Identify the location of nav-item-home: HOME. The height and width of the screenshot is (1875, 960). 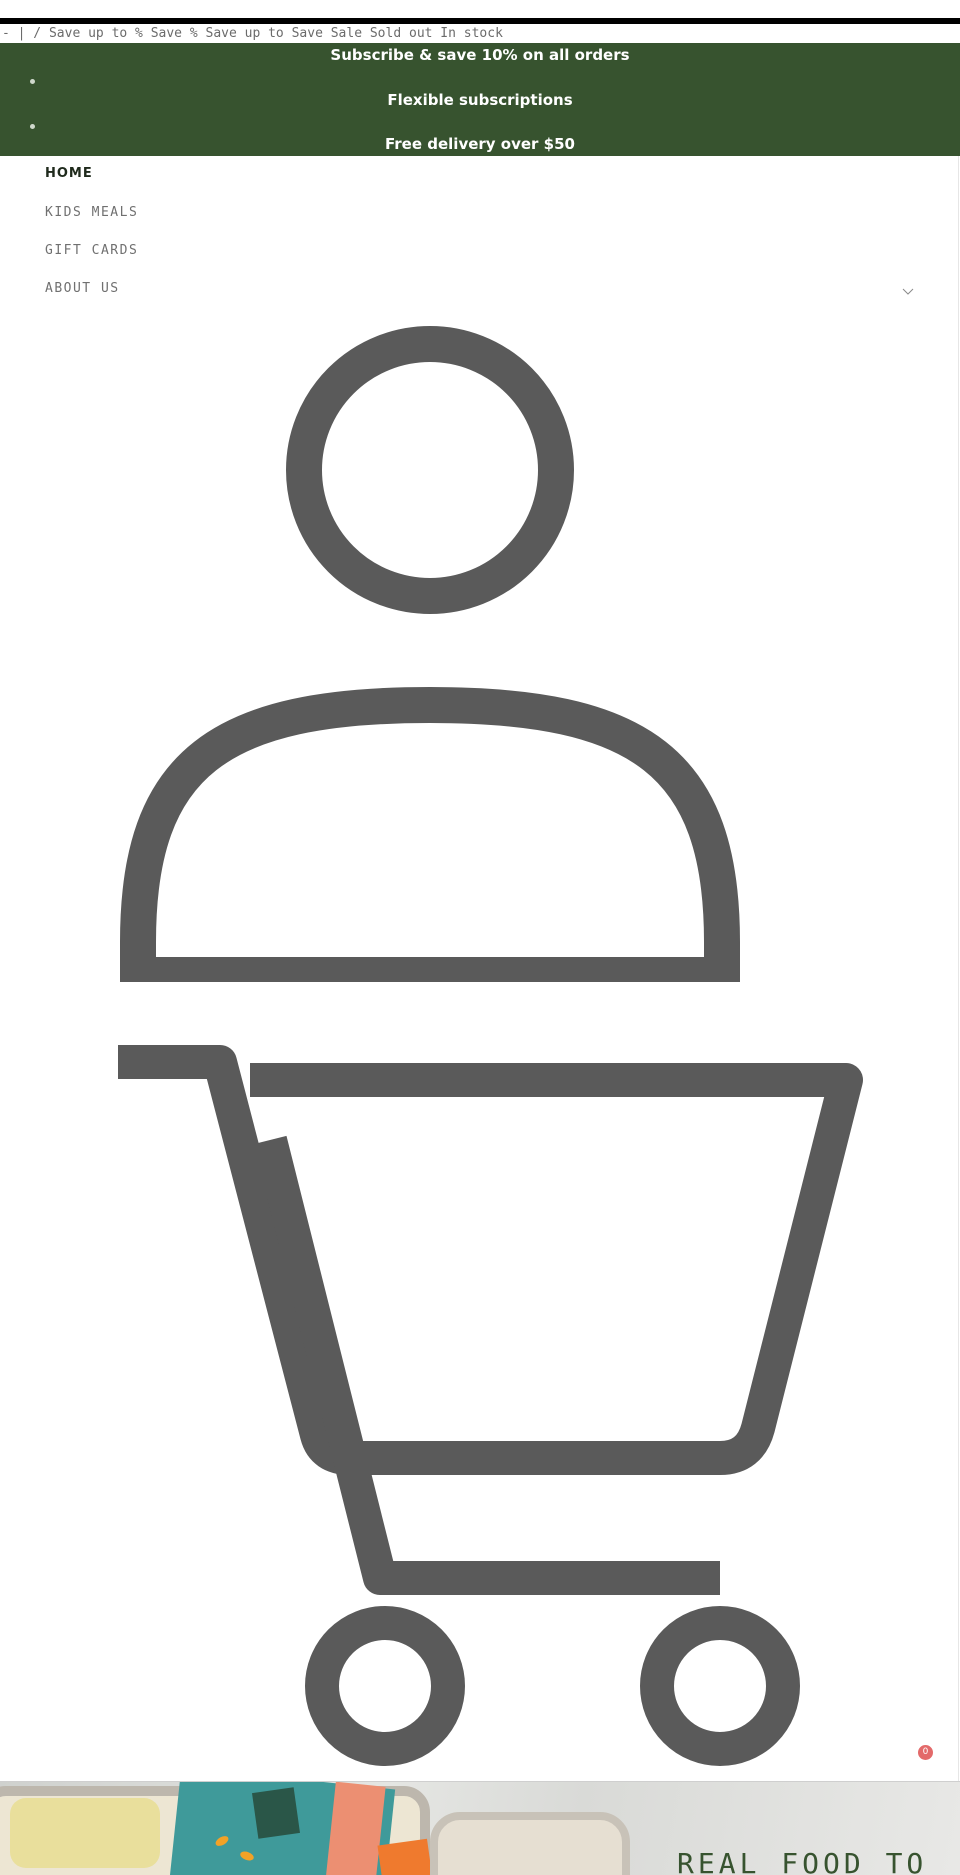
(69, 173).